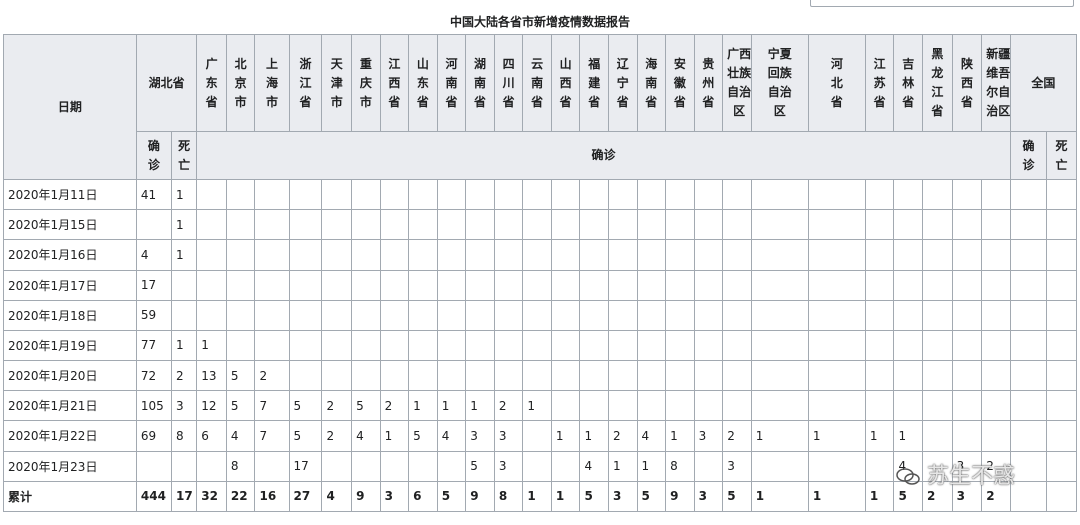 The width and height of the screenshot is (1080, 525). Describe the element at coordinates (70, 194) in the screenshot. I see `date-cell: 2020年1月11日` at that location.